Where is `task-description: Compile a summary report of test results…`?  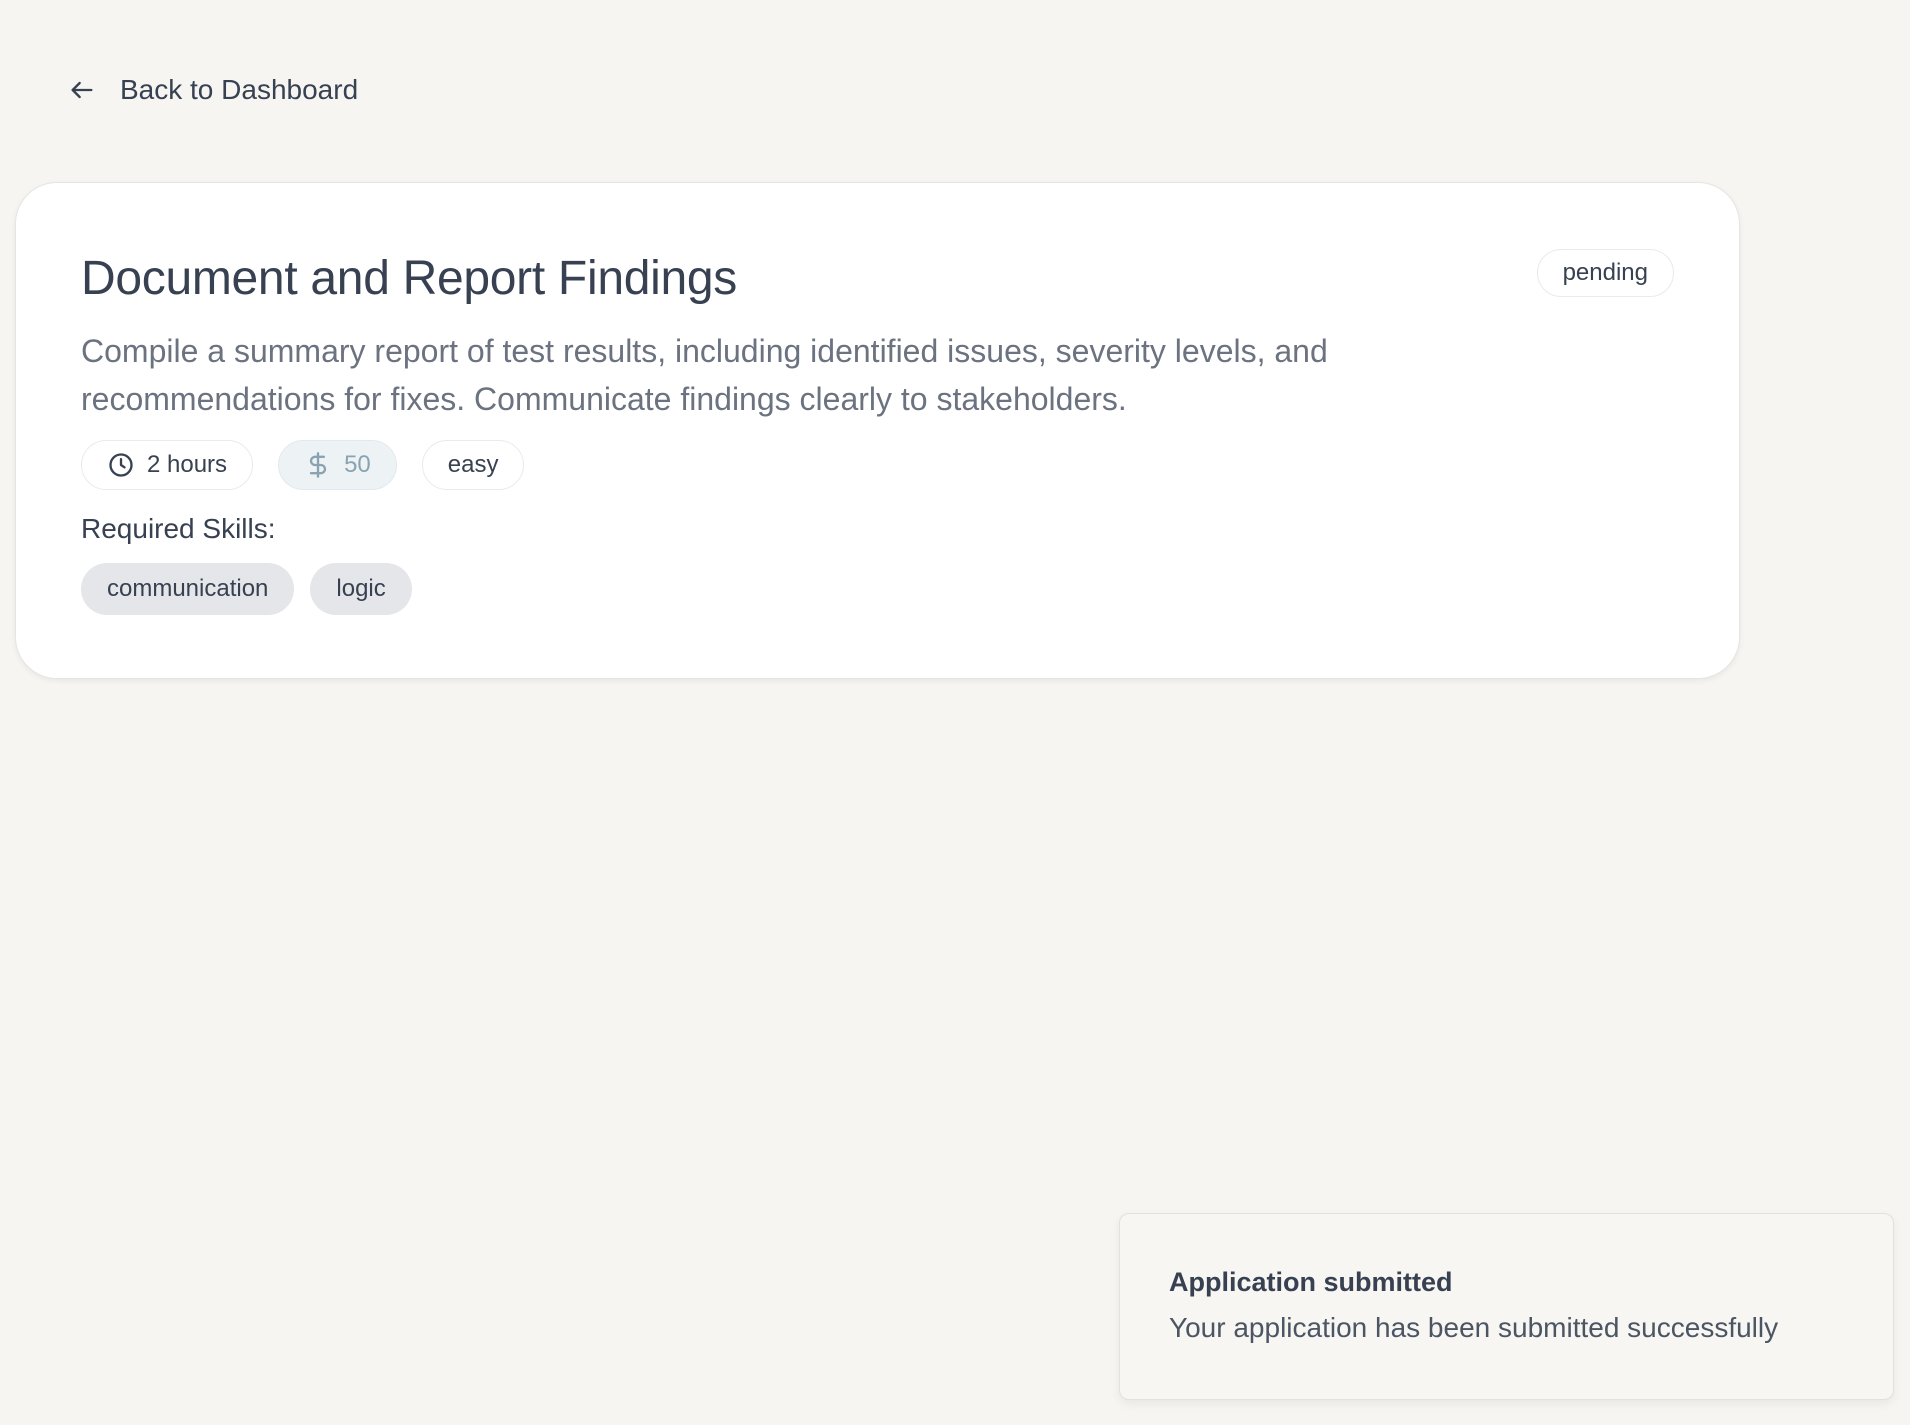
task-description: Compile a summary report of test results… is located at coordinates (704, 375).